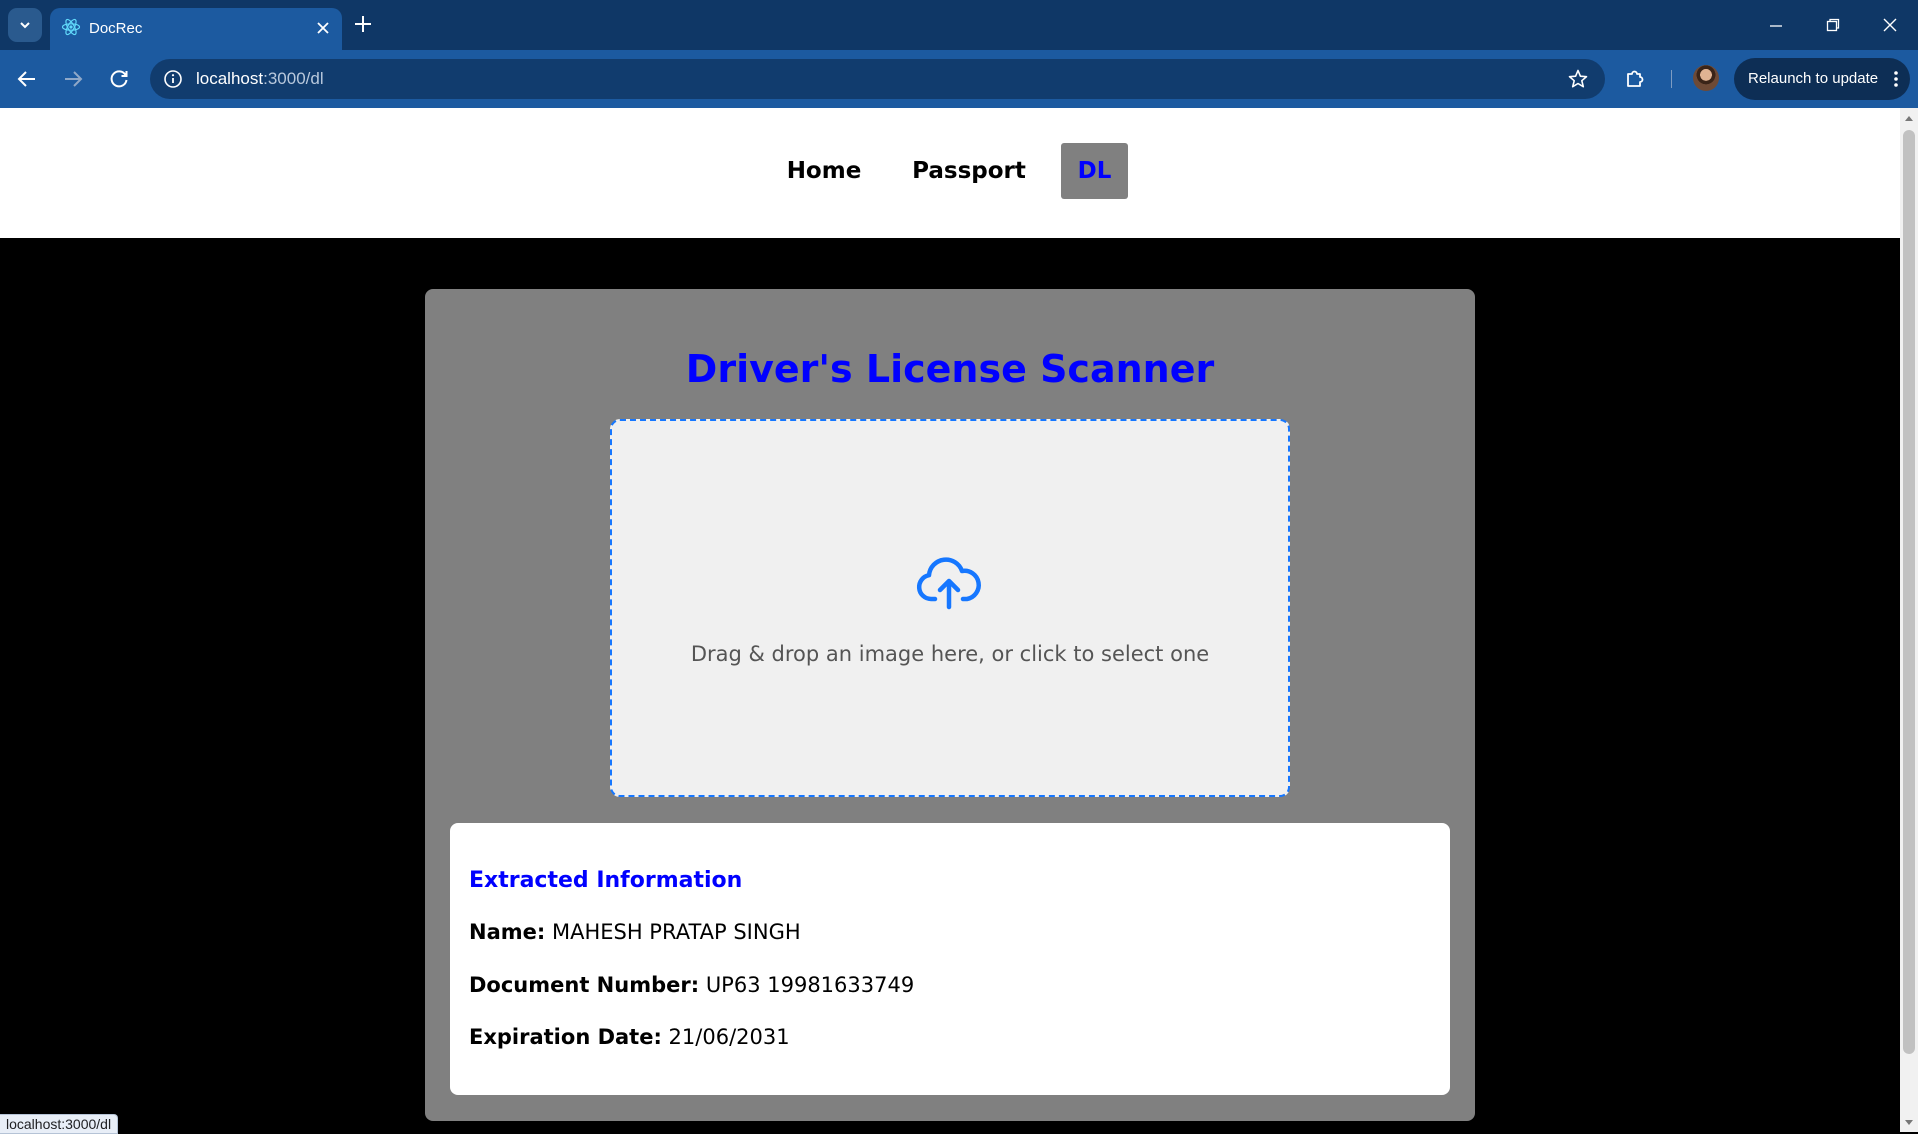 The image size is (1918, 1134). Describe the element at coordinates (810, 985) in the screenshot. I see `document-number-value: UP63 19981633749` at that location.